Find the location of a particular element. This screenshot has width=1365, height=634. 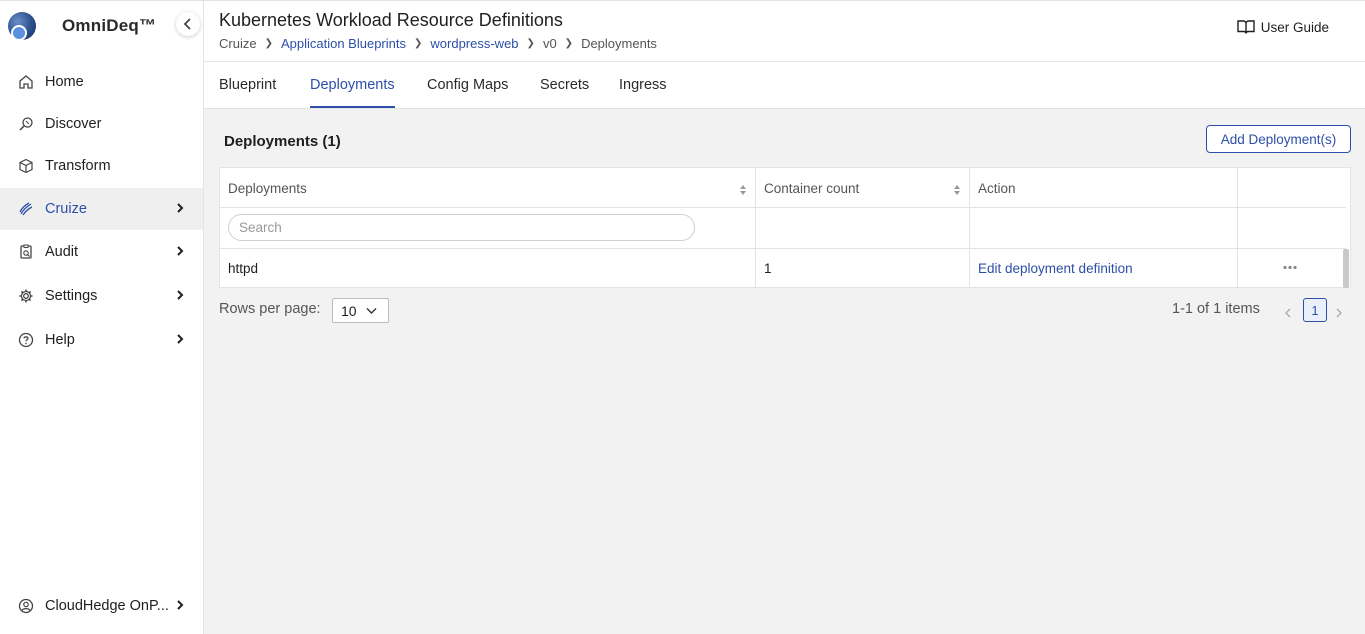

column-header-deployments: Deployments is located at coordinates (488, 188).